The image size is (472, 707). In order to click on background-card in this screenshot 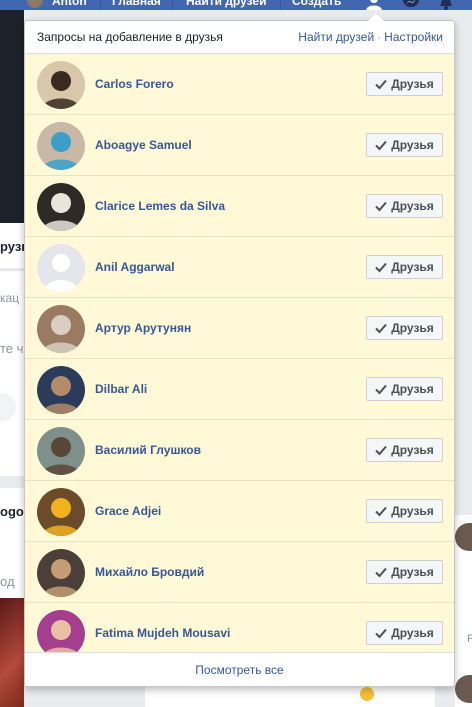, I will do `click(290, 697)`.